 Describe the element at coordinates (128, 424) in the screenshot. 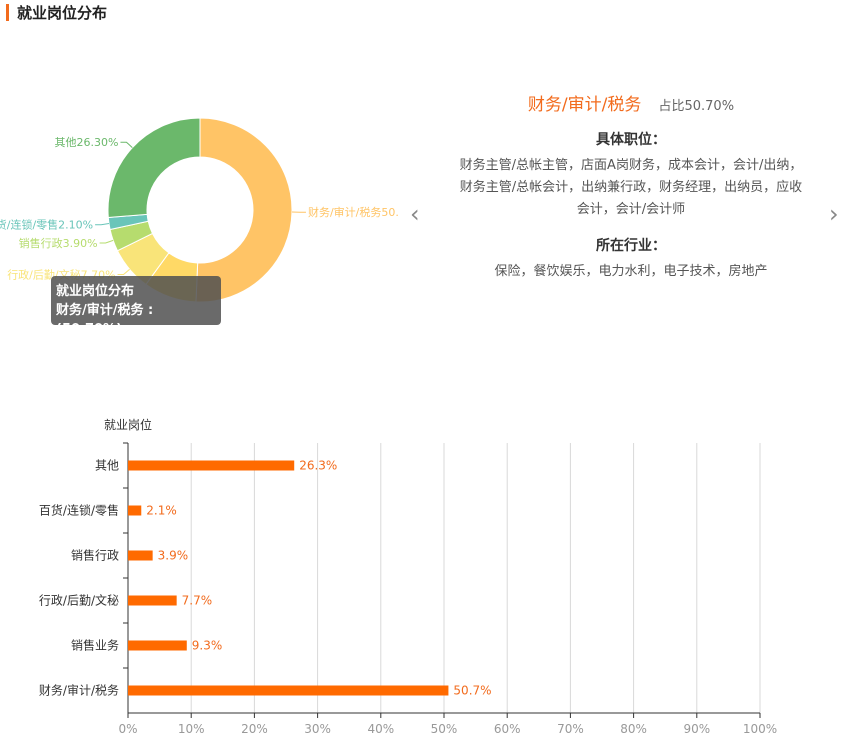

I see `y-axis-title: 就业岗位` at that location.